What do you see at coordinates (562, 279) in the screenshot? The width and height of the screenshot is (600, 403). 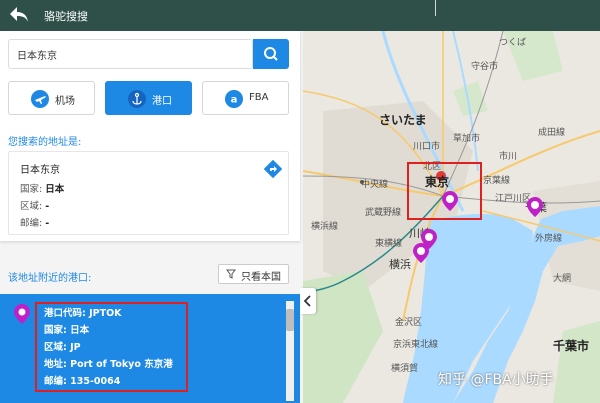 I see `map-label-oami: 大網` at bounding box center [562, 279].